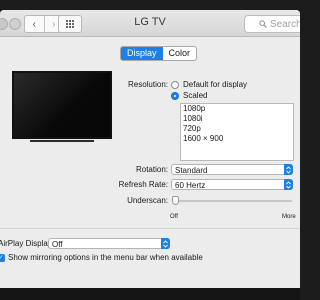 Image resolution: width=320 pixels, height=300 pixels. What do you see at coordinates (191, 170) in the screenshot?
I see `rotation-value: Standard` at bounding box center [191, 170].